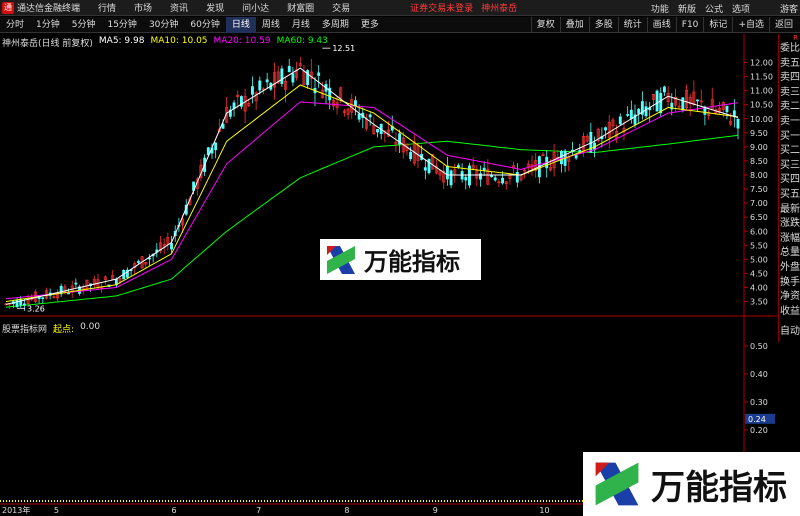  Describe the element at coordinates (719, 487) in the screenshot. I see `watermark-text: 万能指标` at that location.